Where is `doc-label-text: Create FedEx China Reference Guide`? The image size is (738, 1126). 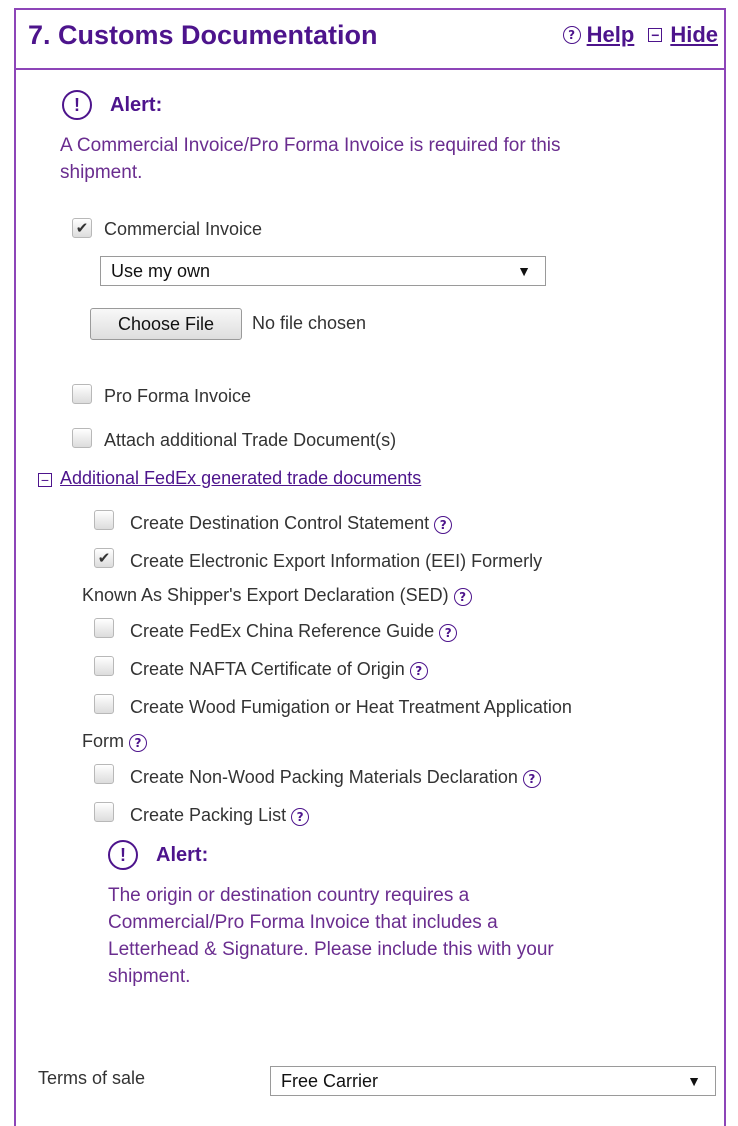
doc-label-text: Create FedEx China Reference Guide is located at coordinates (282, 631).